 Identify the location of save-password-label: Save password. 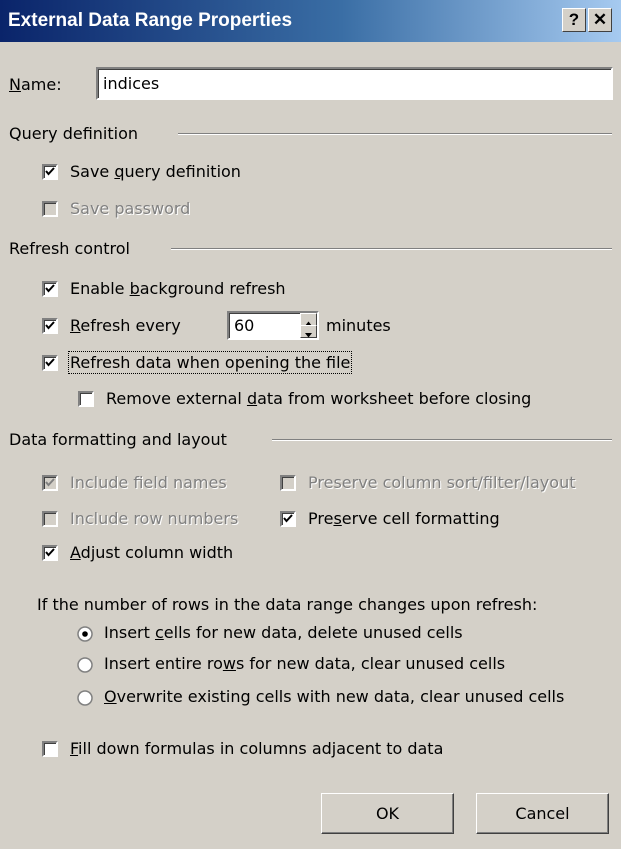
(130, 208).